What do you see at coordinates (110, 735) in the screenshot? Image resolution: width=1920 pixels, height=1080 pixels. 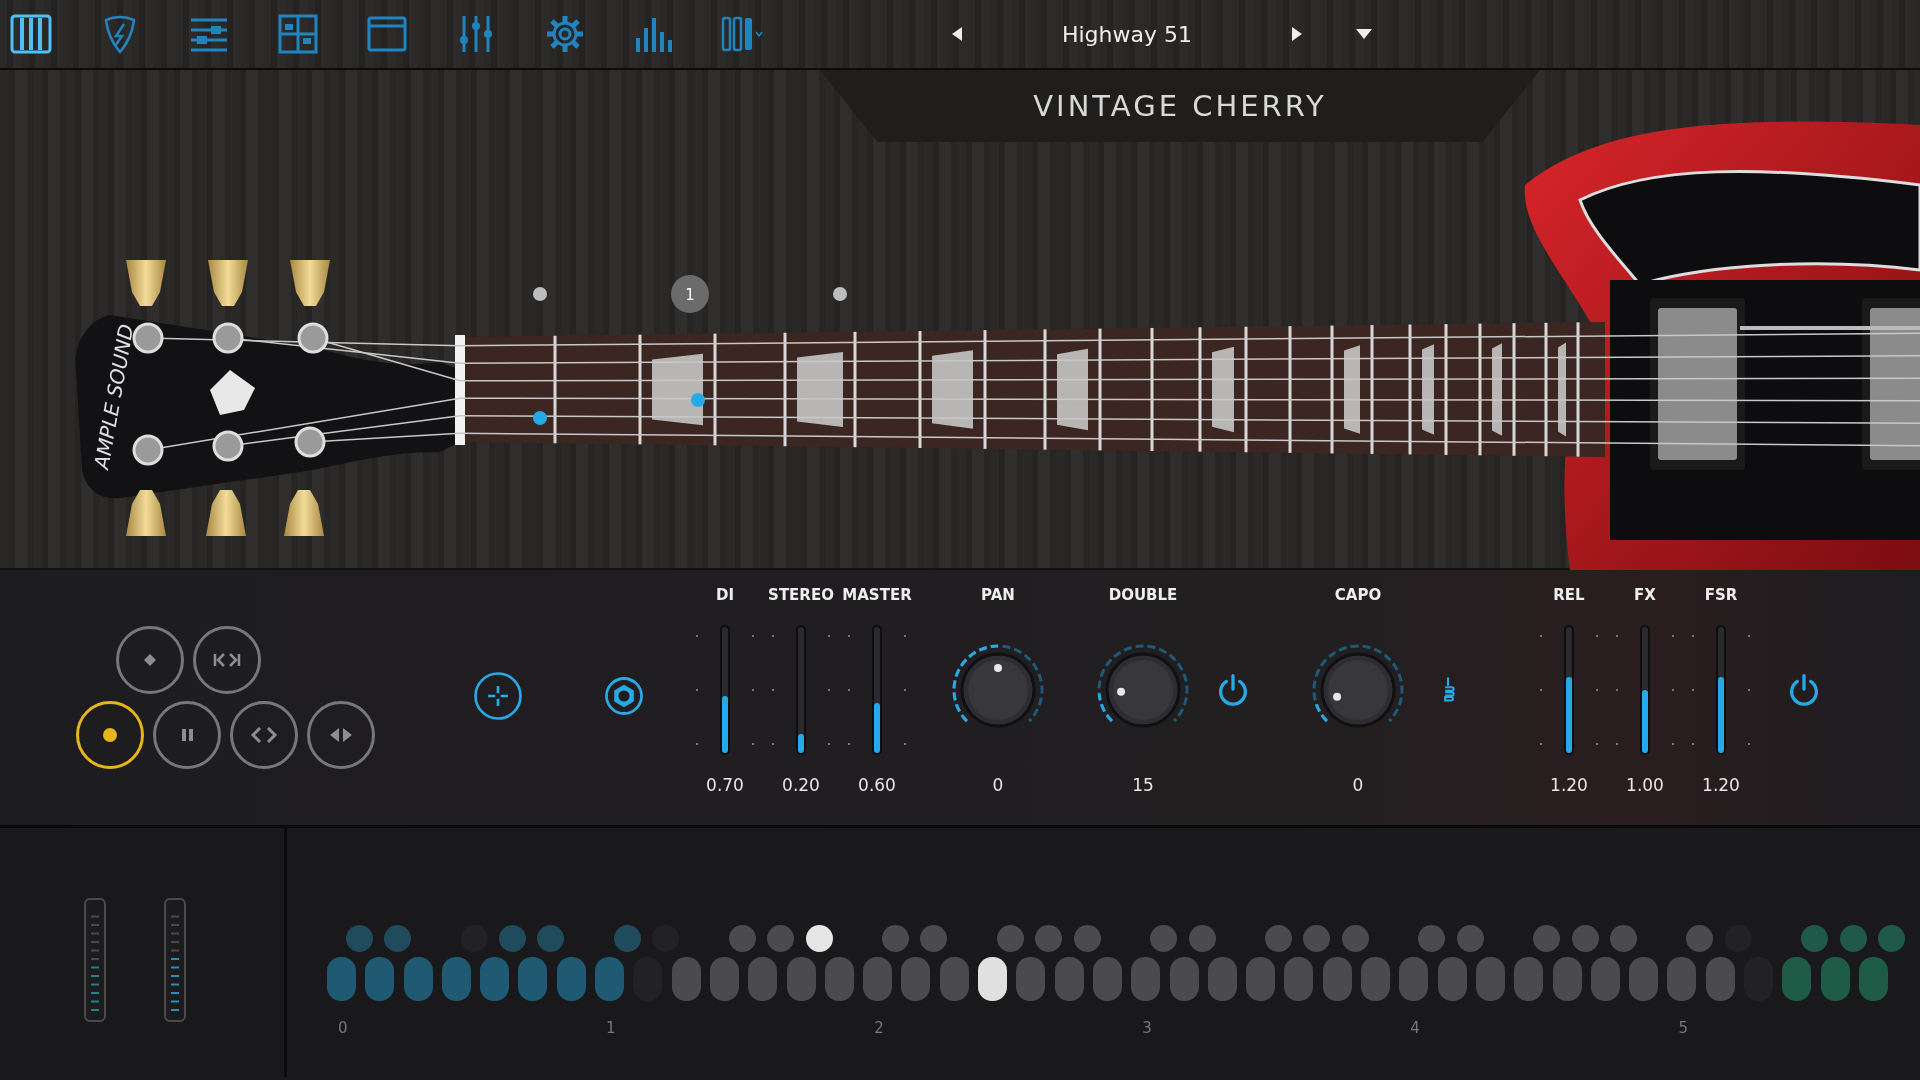 I see `record-button` at bounding box center [110, 735].